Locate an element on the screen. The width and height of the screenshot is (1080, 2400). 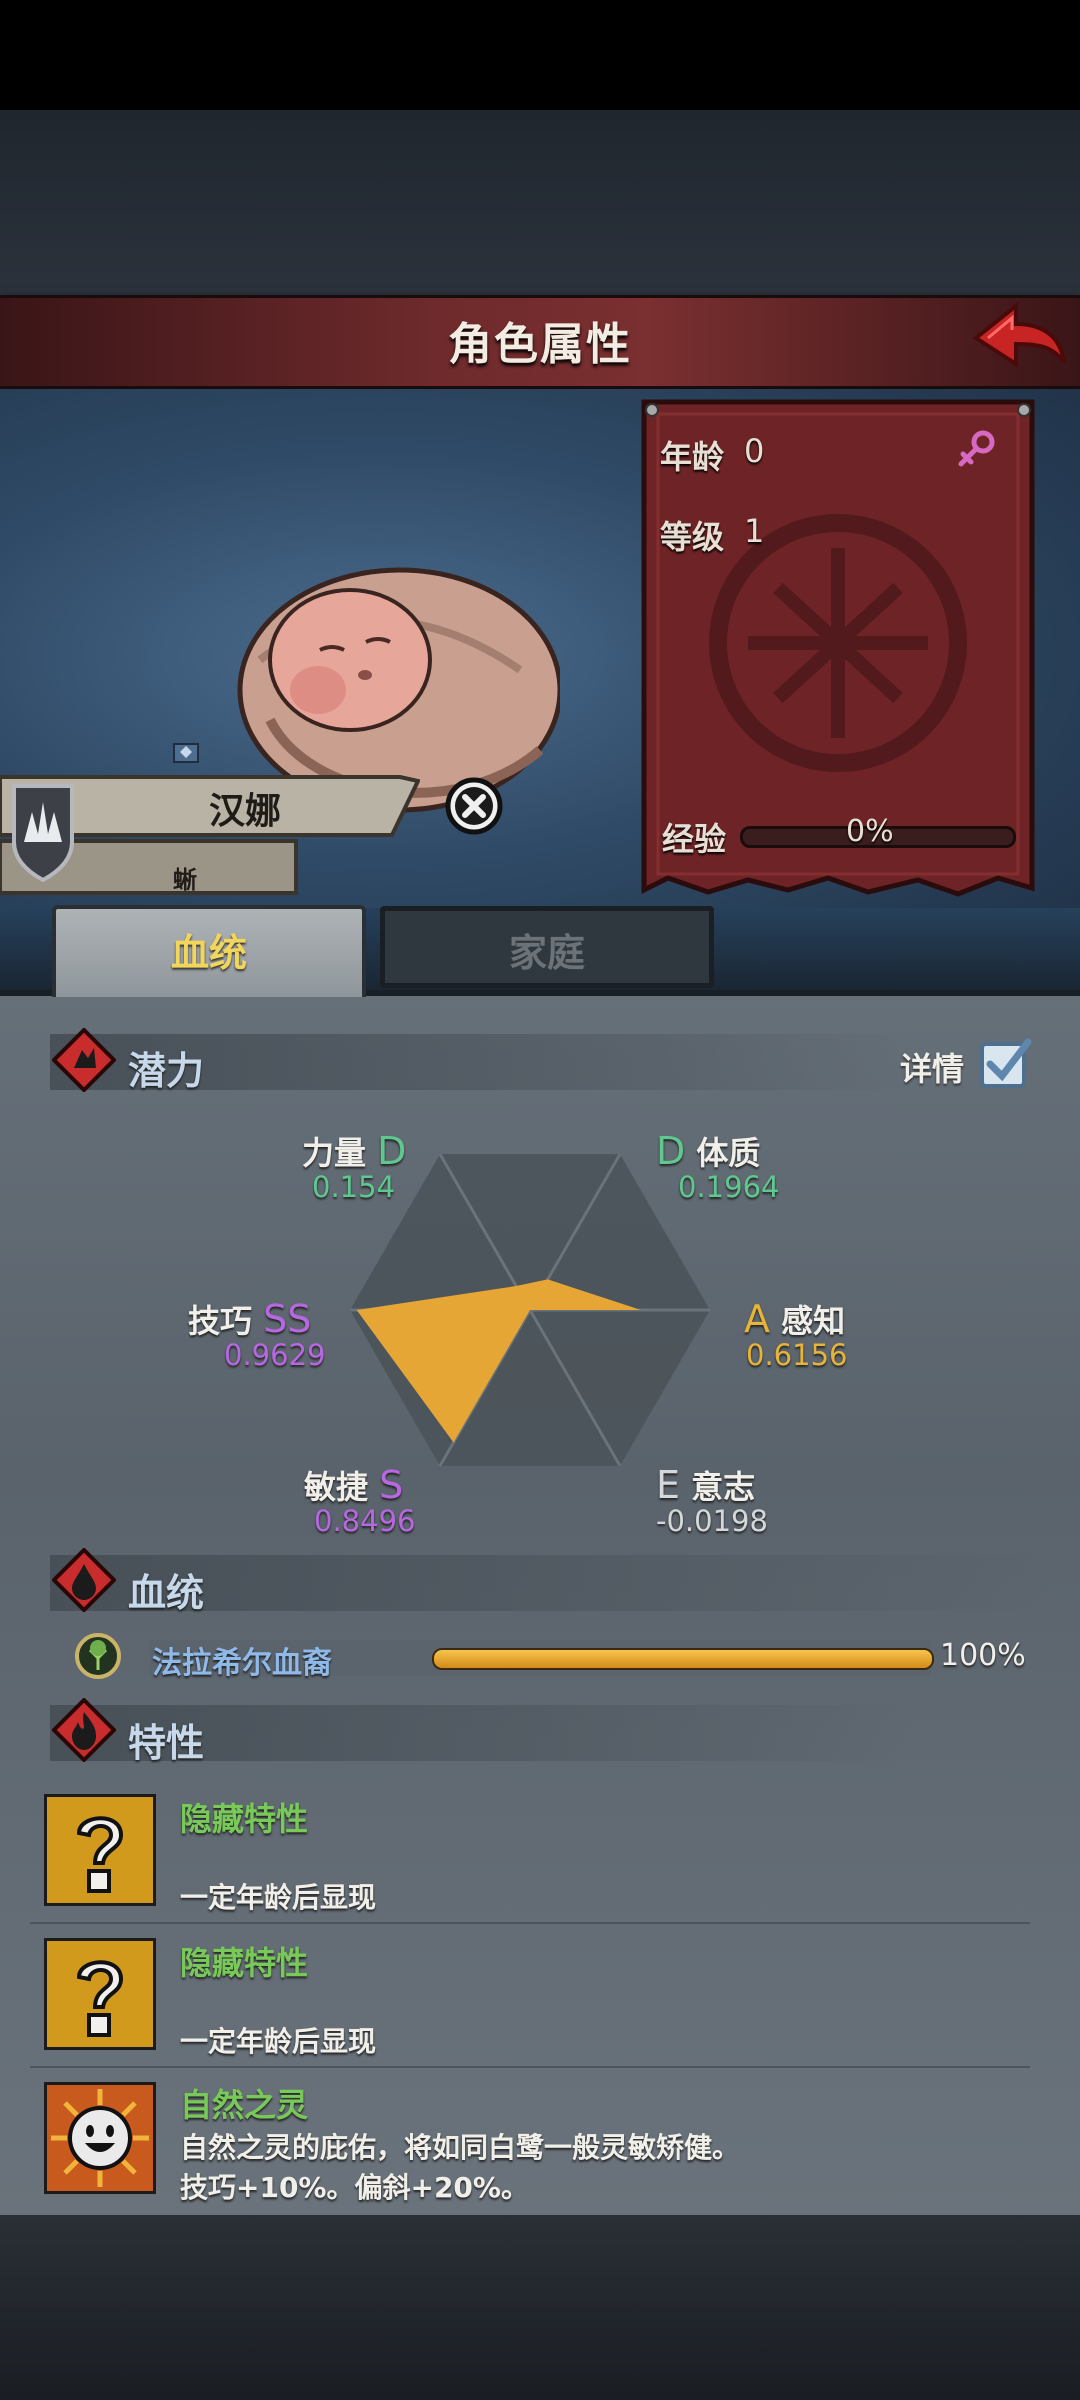
attr-constitution-name: 体质 is located at coordinates (728, 1153).